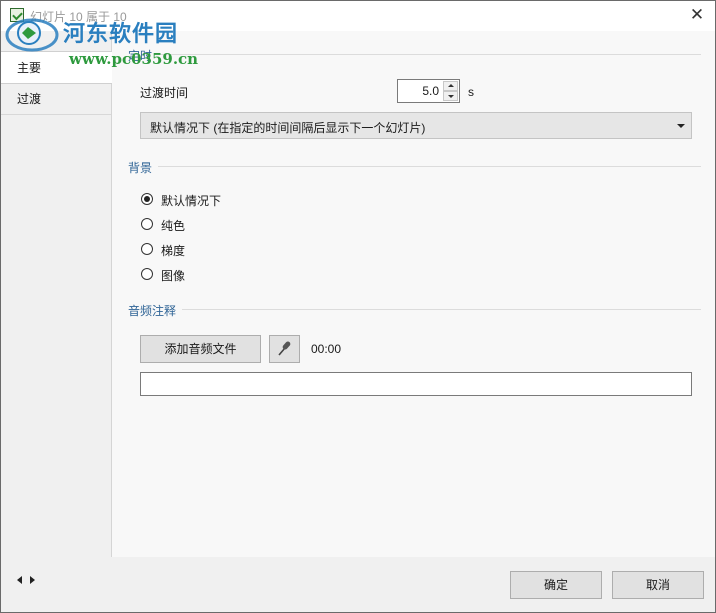  What do you see at coordinates (358, 584) in the screenshot?
I see `dialog-footer: 确定 取消` at bounding box center [358, 584].